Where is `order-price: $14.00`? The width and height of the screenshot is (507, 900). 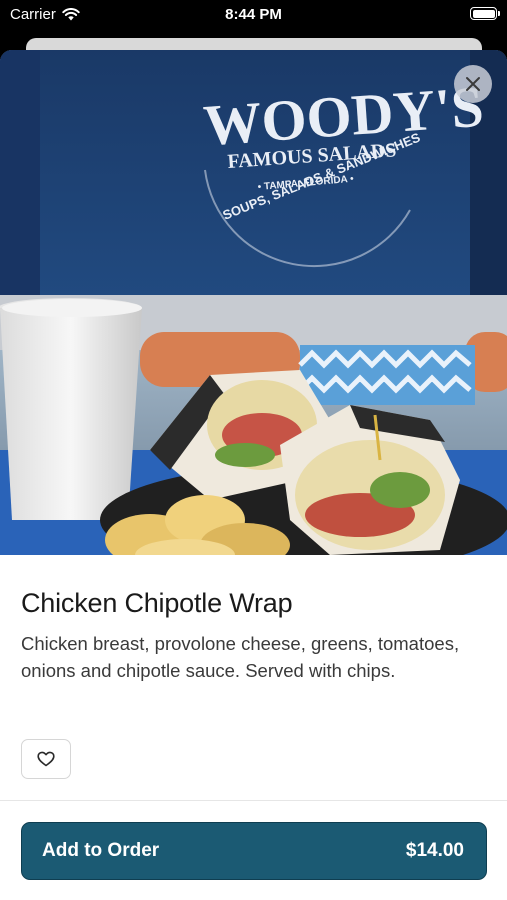 order-price: $14.00 is located at coordinates (434, 850).